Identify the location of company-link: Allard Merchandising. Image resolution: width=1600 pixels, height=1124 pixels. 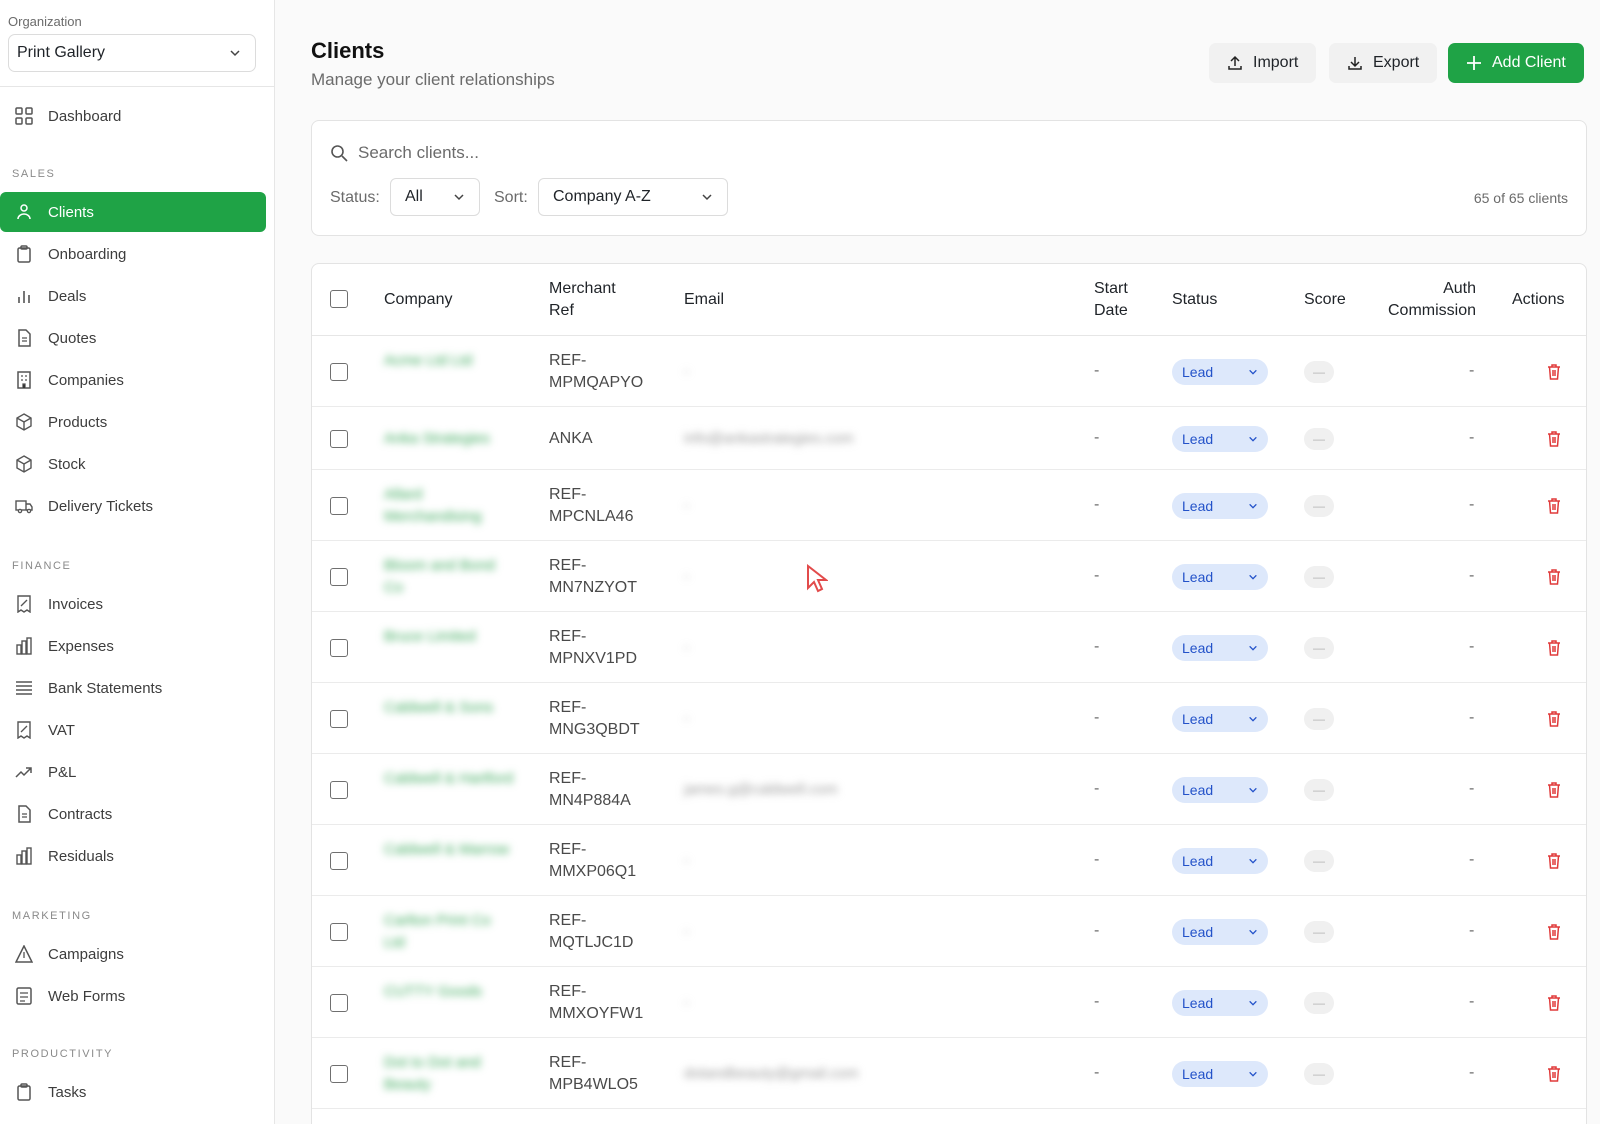
(449, 506).